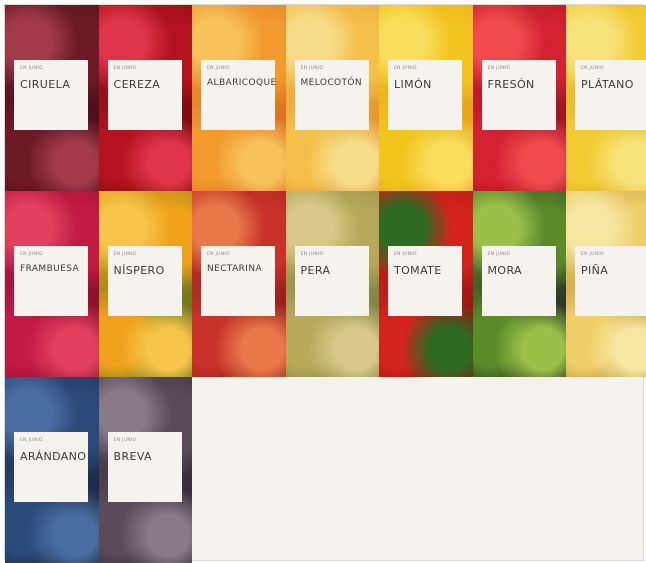  I want to click on fruit-card: EN JUNIO MORA, so click(518, 281).